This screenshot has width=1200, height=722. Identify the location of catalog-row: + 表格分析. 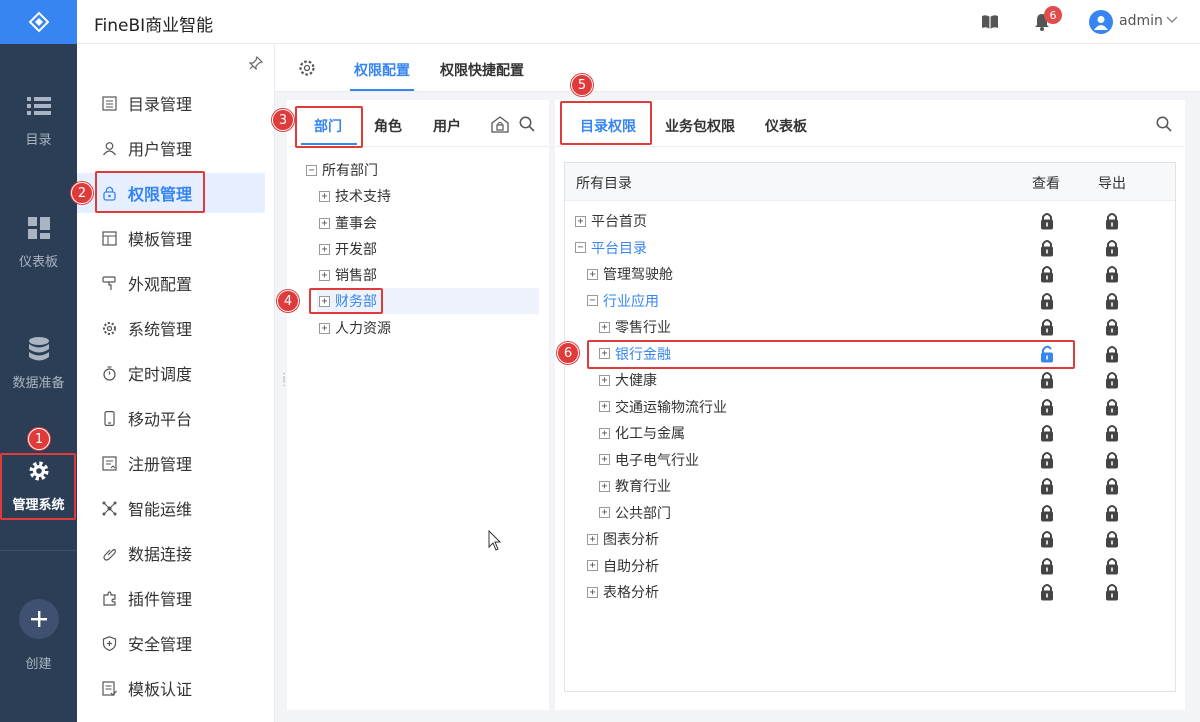
(623, 592).